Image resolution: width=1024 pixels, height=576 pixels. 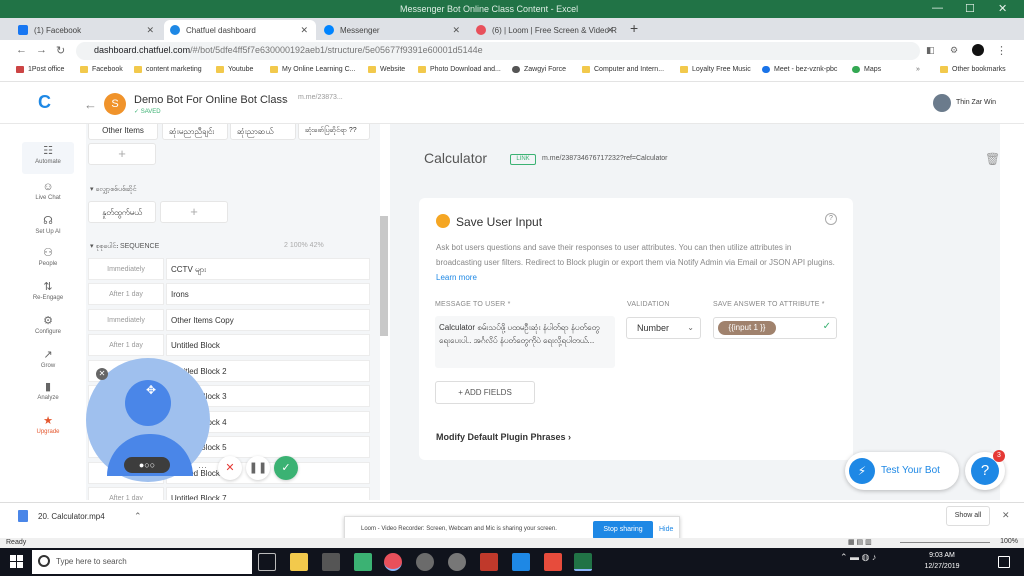 What do you see at coordinates (126, 320) in the screenshot?
I see `sequence-delay: Immediately` at bounding box center [126, 320].